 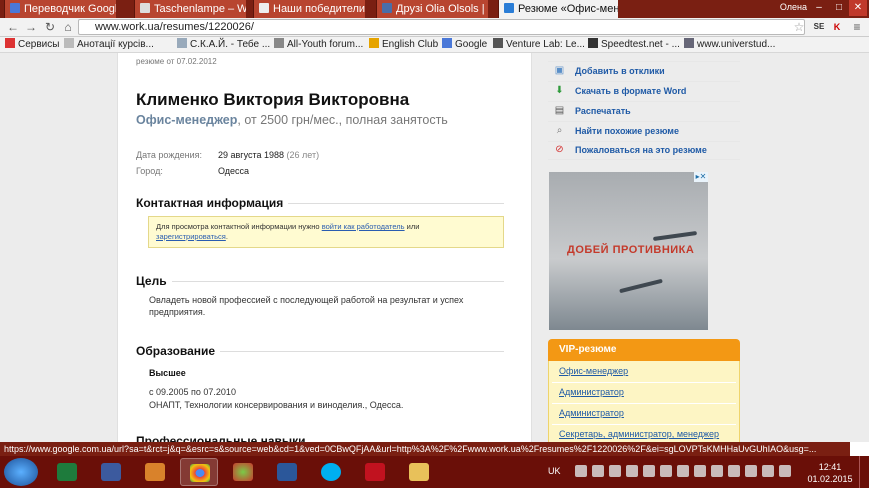 I want to click on ad-choices-icon: ▸✕, so click(x=701, y=177).